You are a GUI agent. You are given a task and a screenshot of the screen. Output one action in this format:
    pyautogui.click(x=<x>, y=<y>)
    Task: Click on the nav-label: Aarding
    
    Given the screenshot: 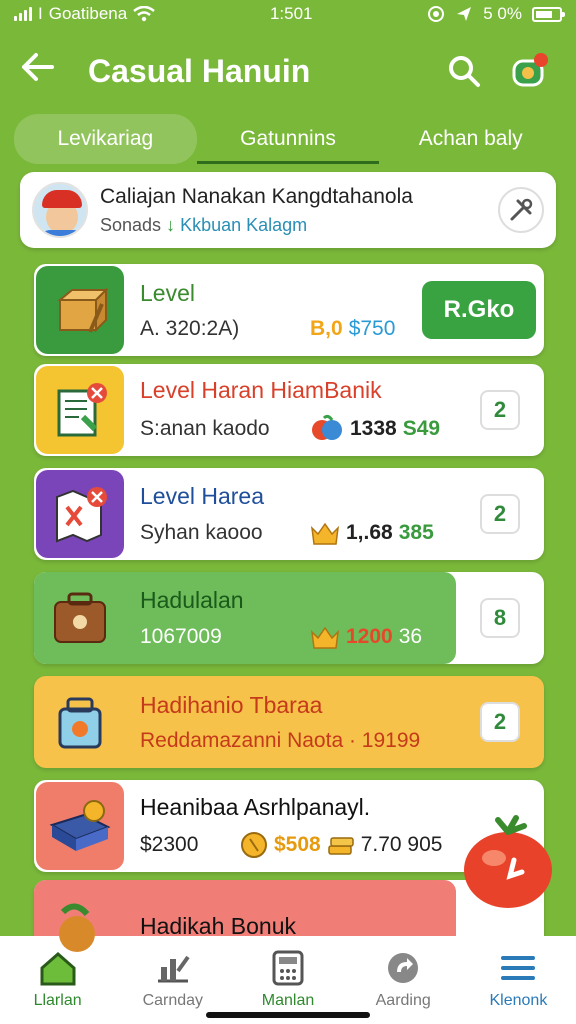 What is the action you would take?
    pyautogui.click(x=403, y=1000)
    